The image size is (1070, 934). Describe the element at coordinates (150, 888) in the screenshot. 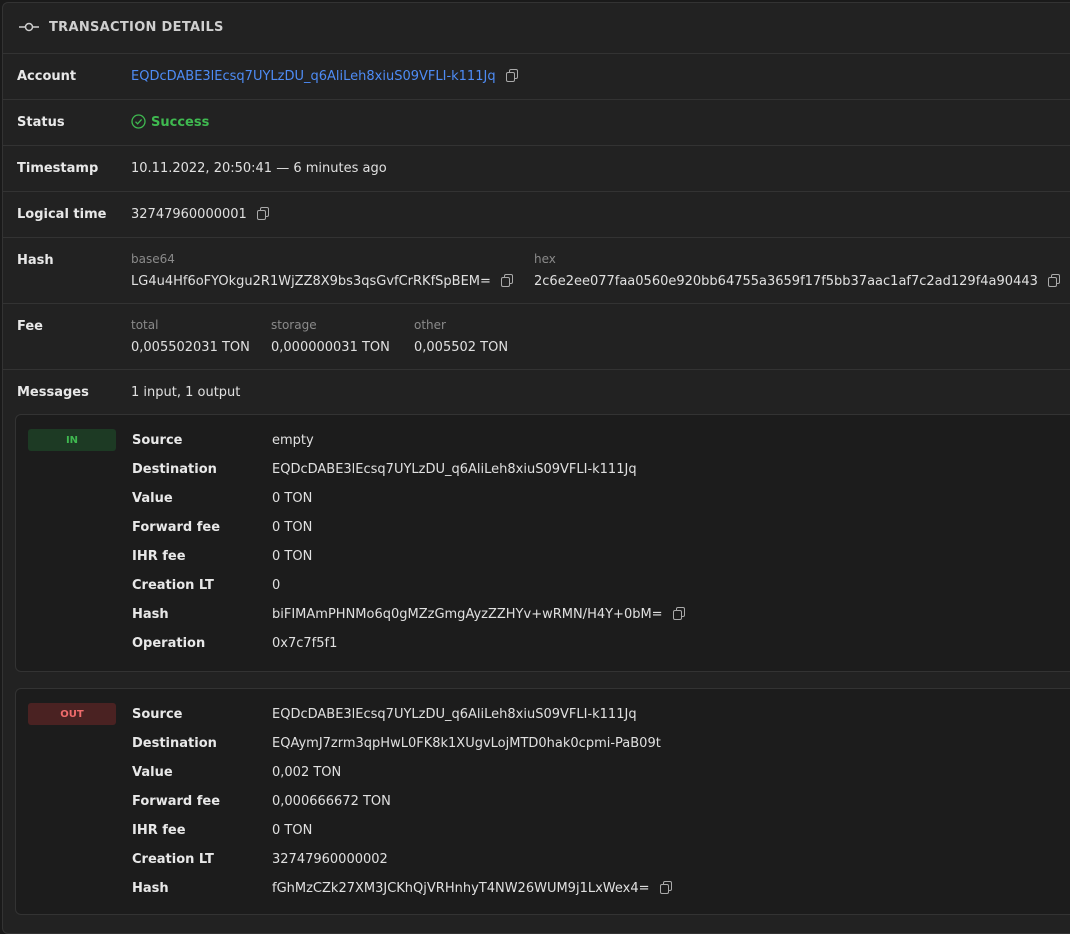

I see `msg-out-hash-label: Hash` at that location.